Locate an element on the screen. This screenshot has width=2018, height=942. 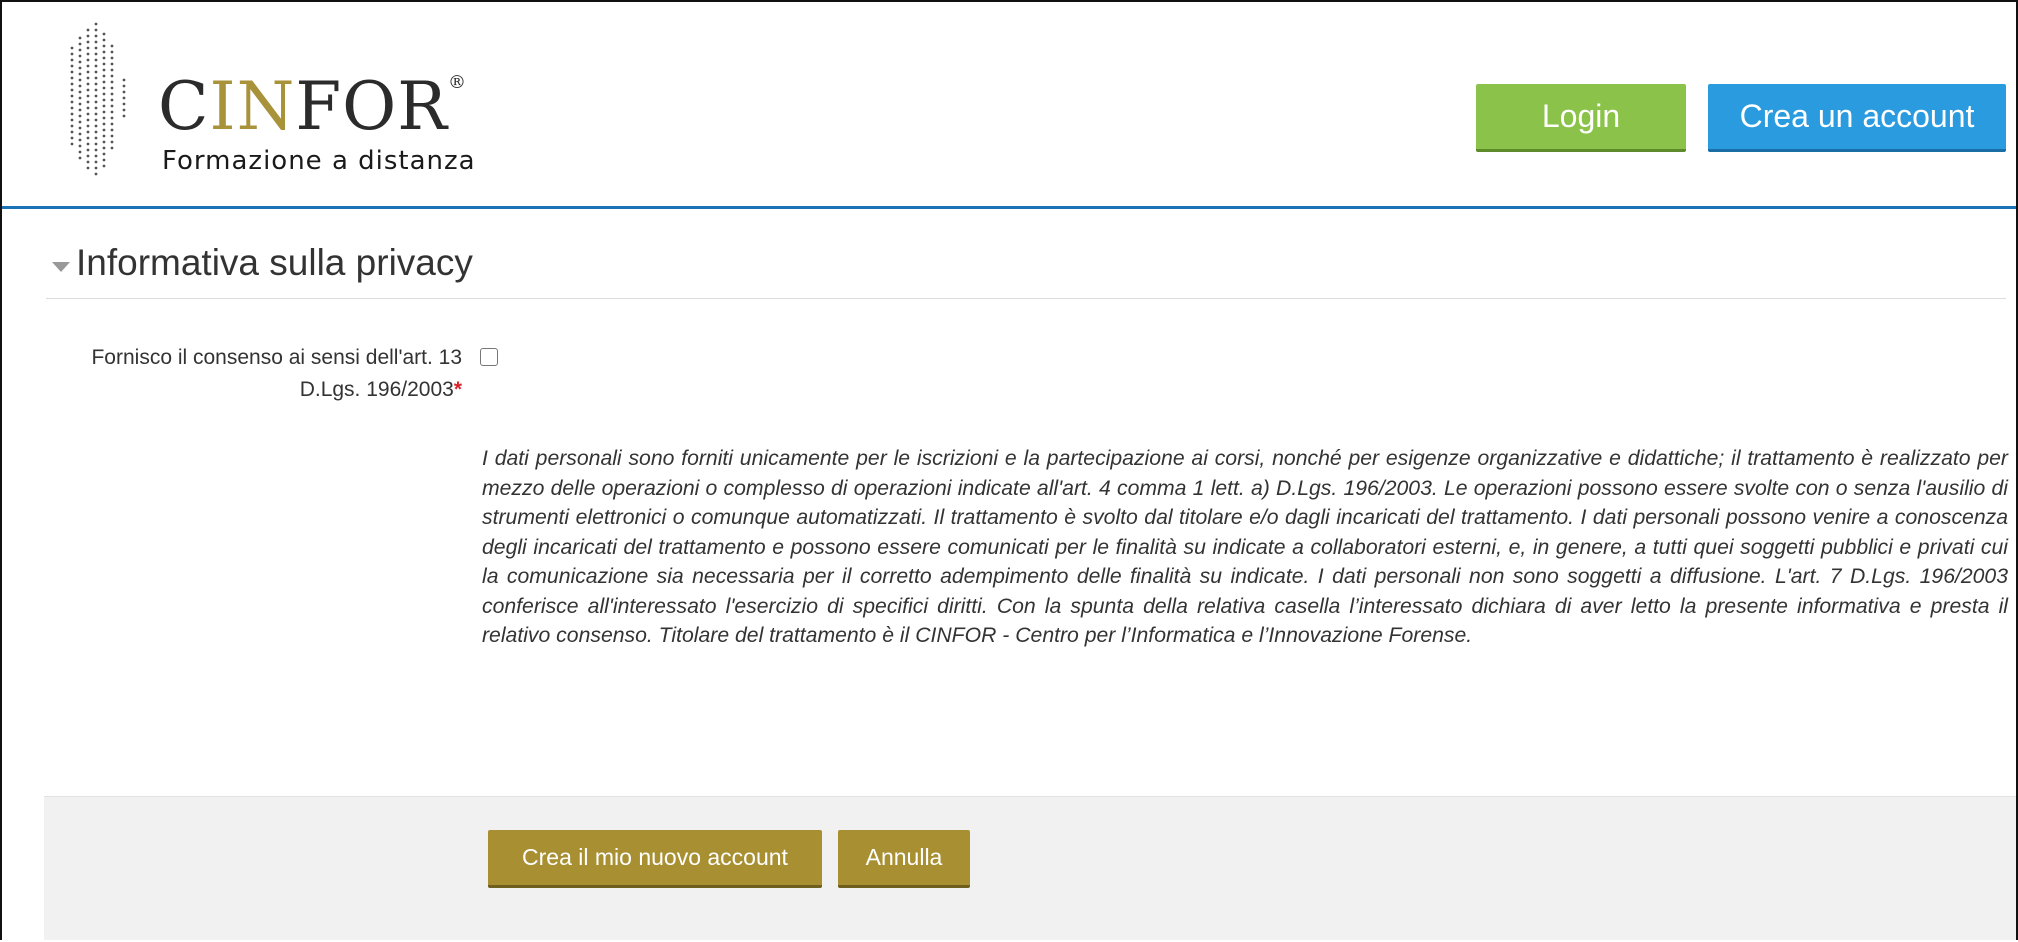
privacy-section-header: Informativa sulla privacy is located at coordinates (1026, 269).